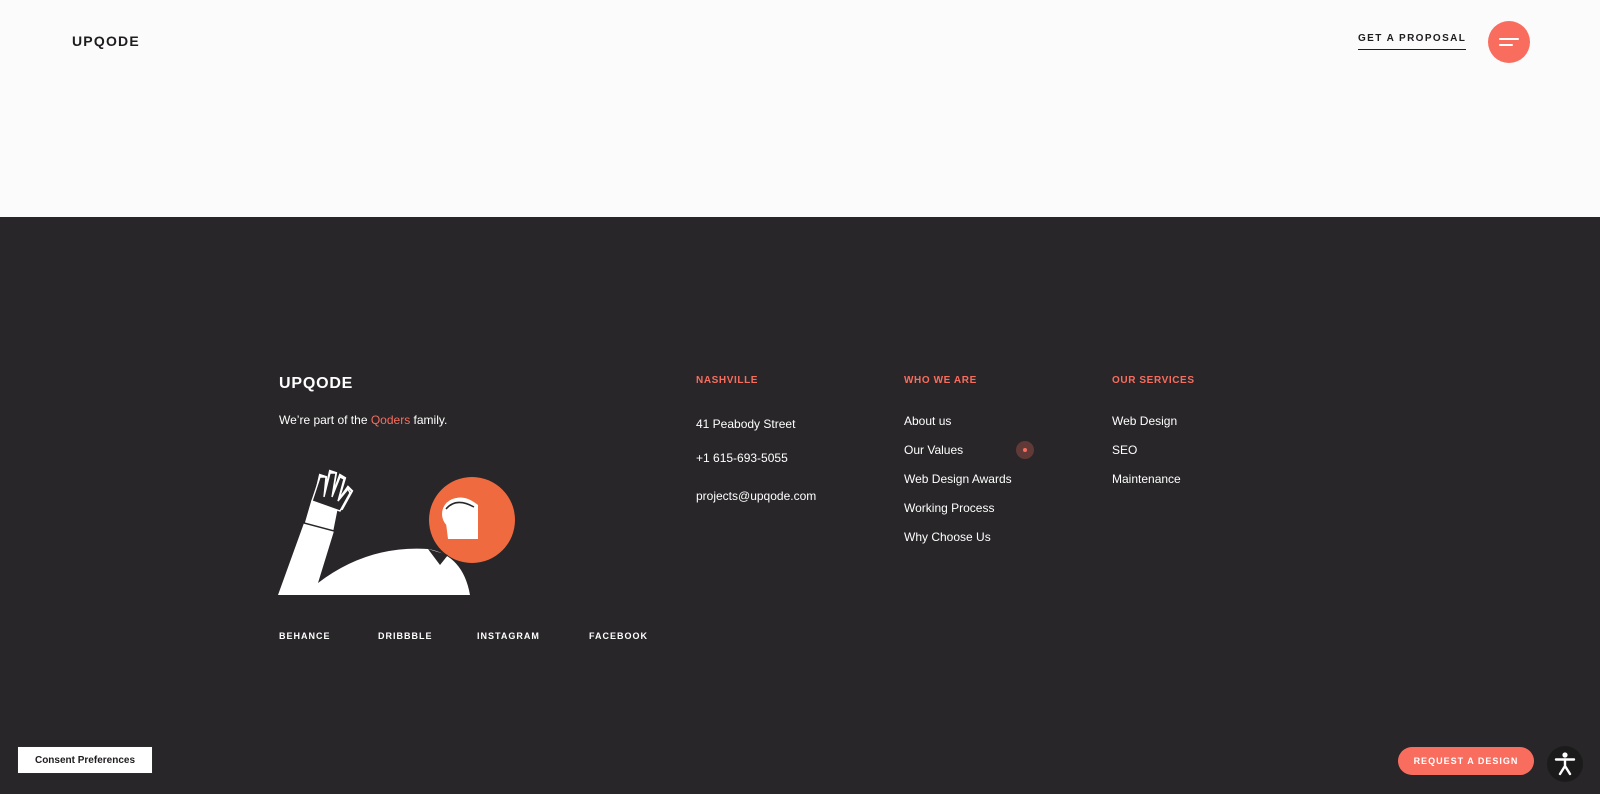 The width and height of the screenshot is (1600, 794). Describe the element at coordinates (947, 537) in the screenshot. I see `why-choose-us-link: Why Choose Us` at that location.